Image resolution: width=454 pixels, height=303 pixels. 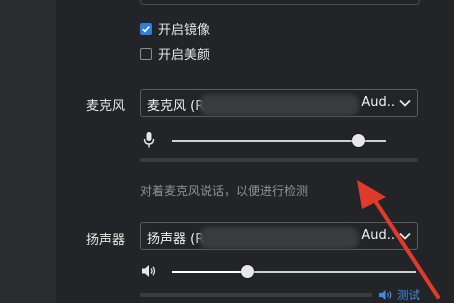 I want to click on checkbox-checked-icon, so click(x=146, y=28).